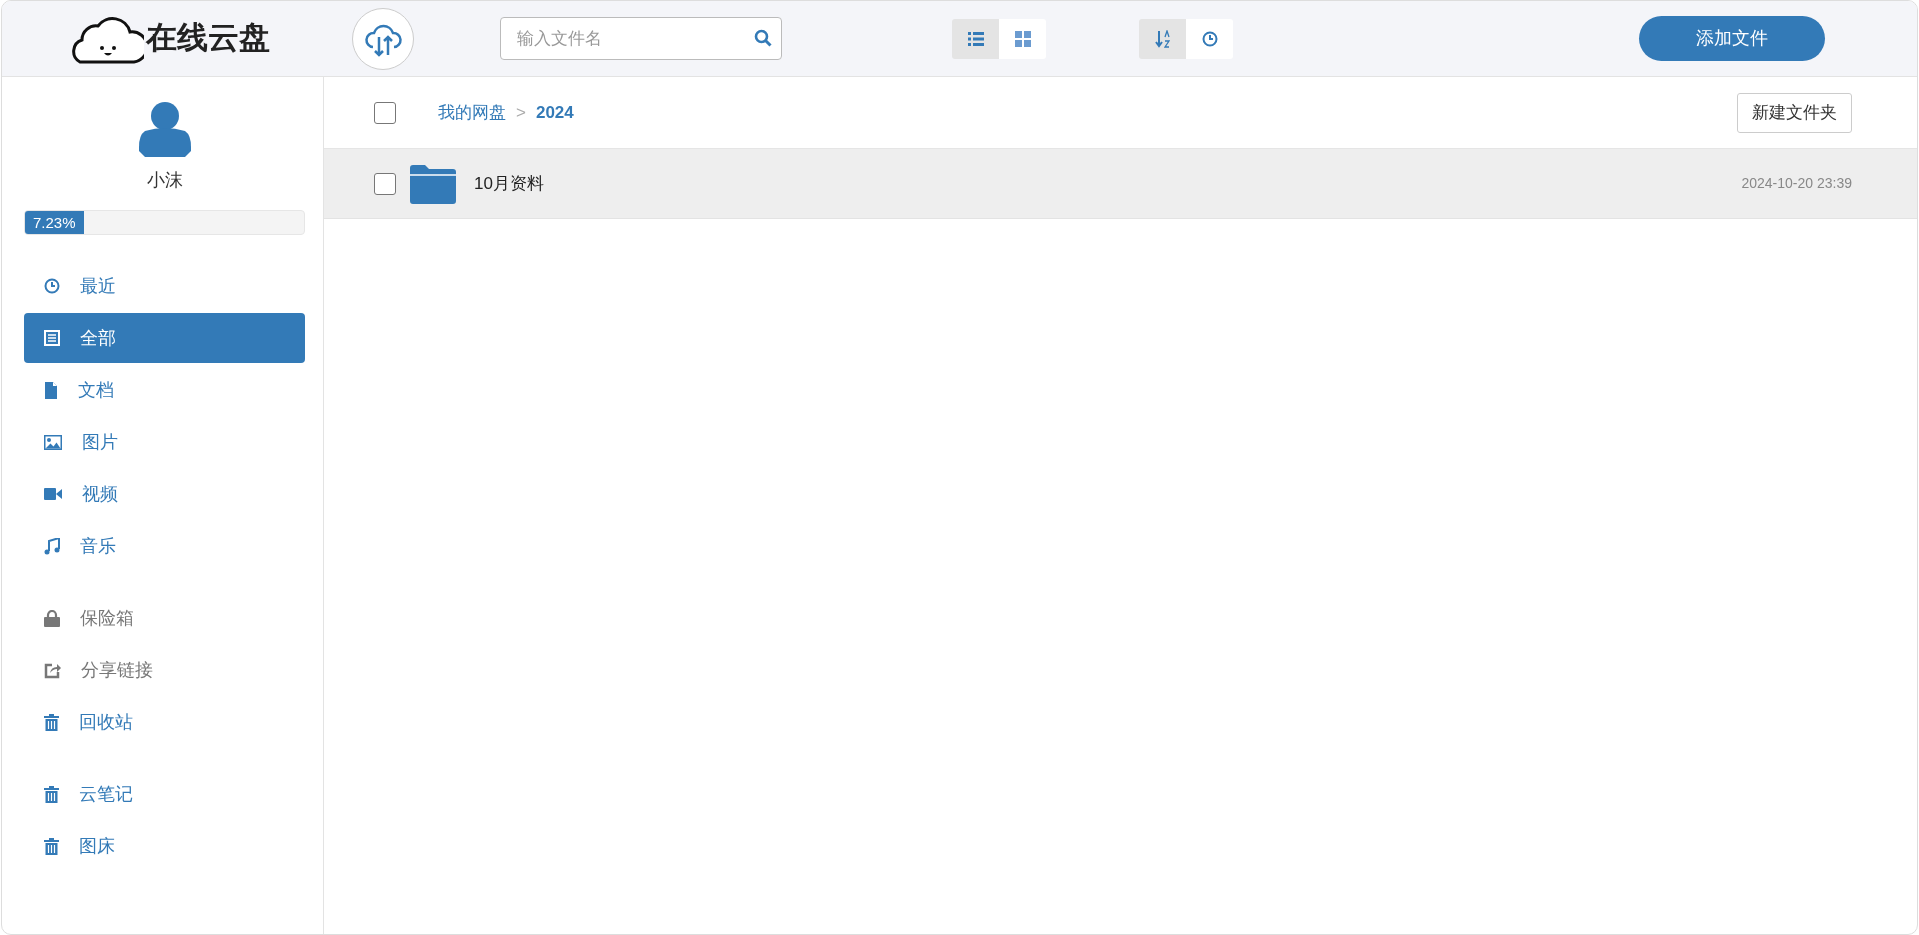  Describe the element at coordinates (164, 338) in the screenshot. I see `sidebar-item: 全部` at that location.